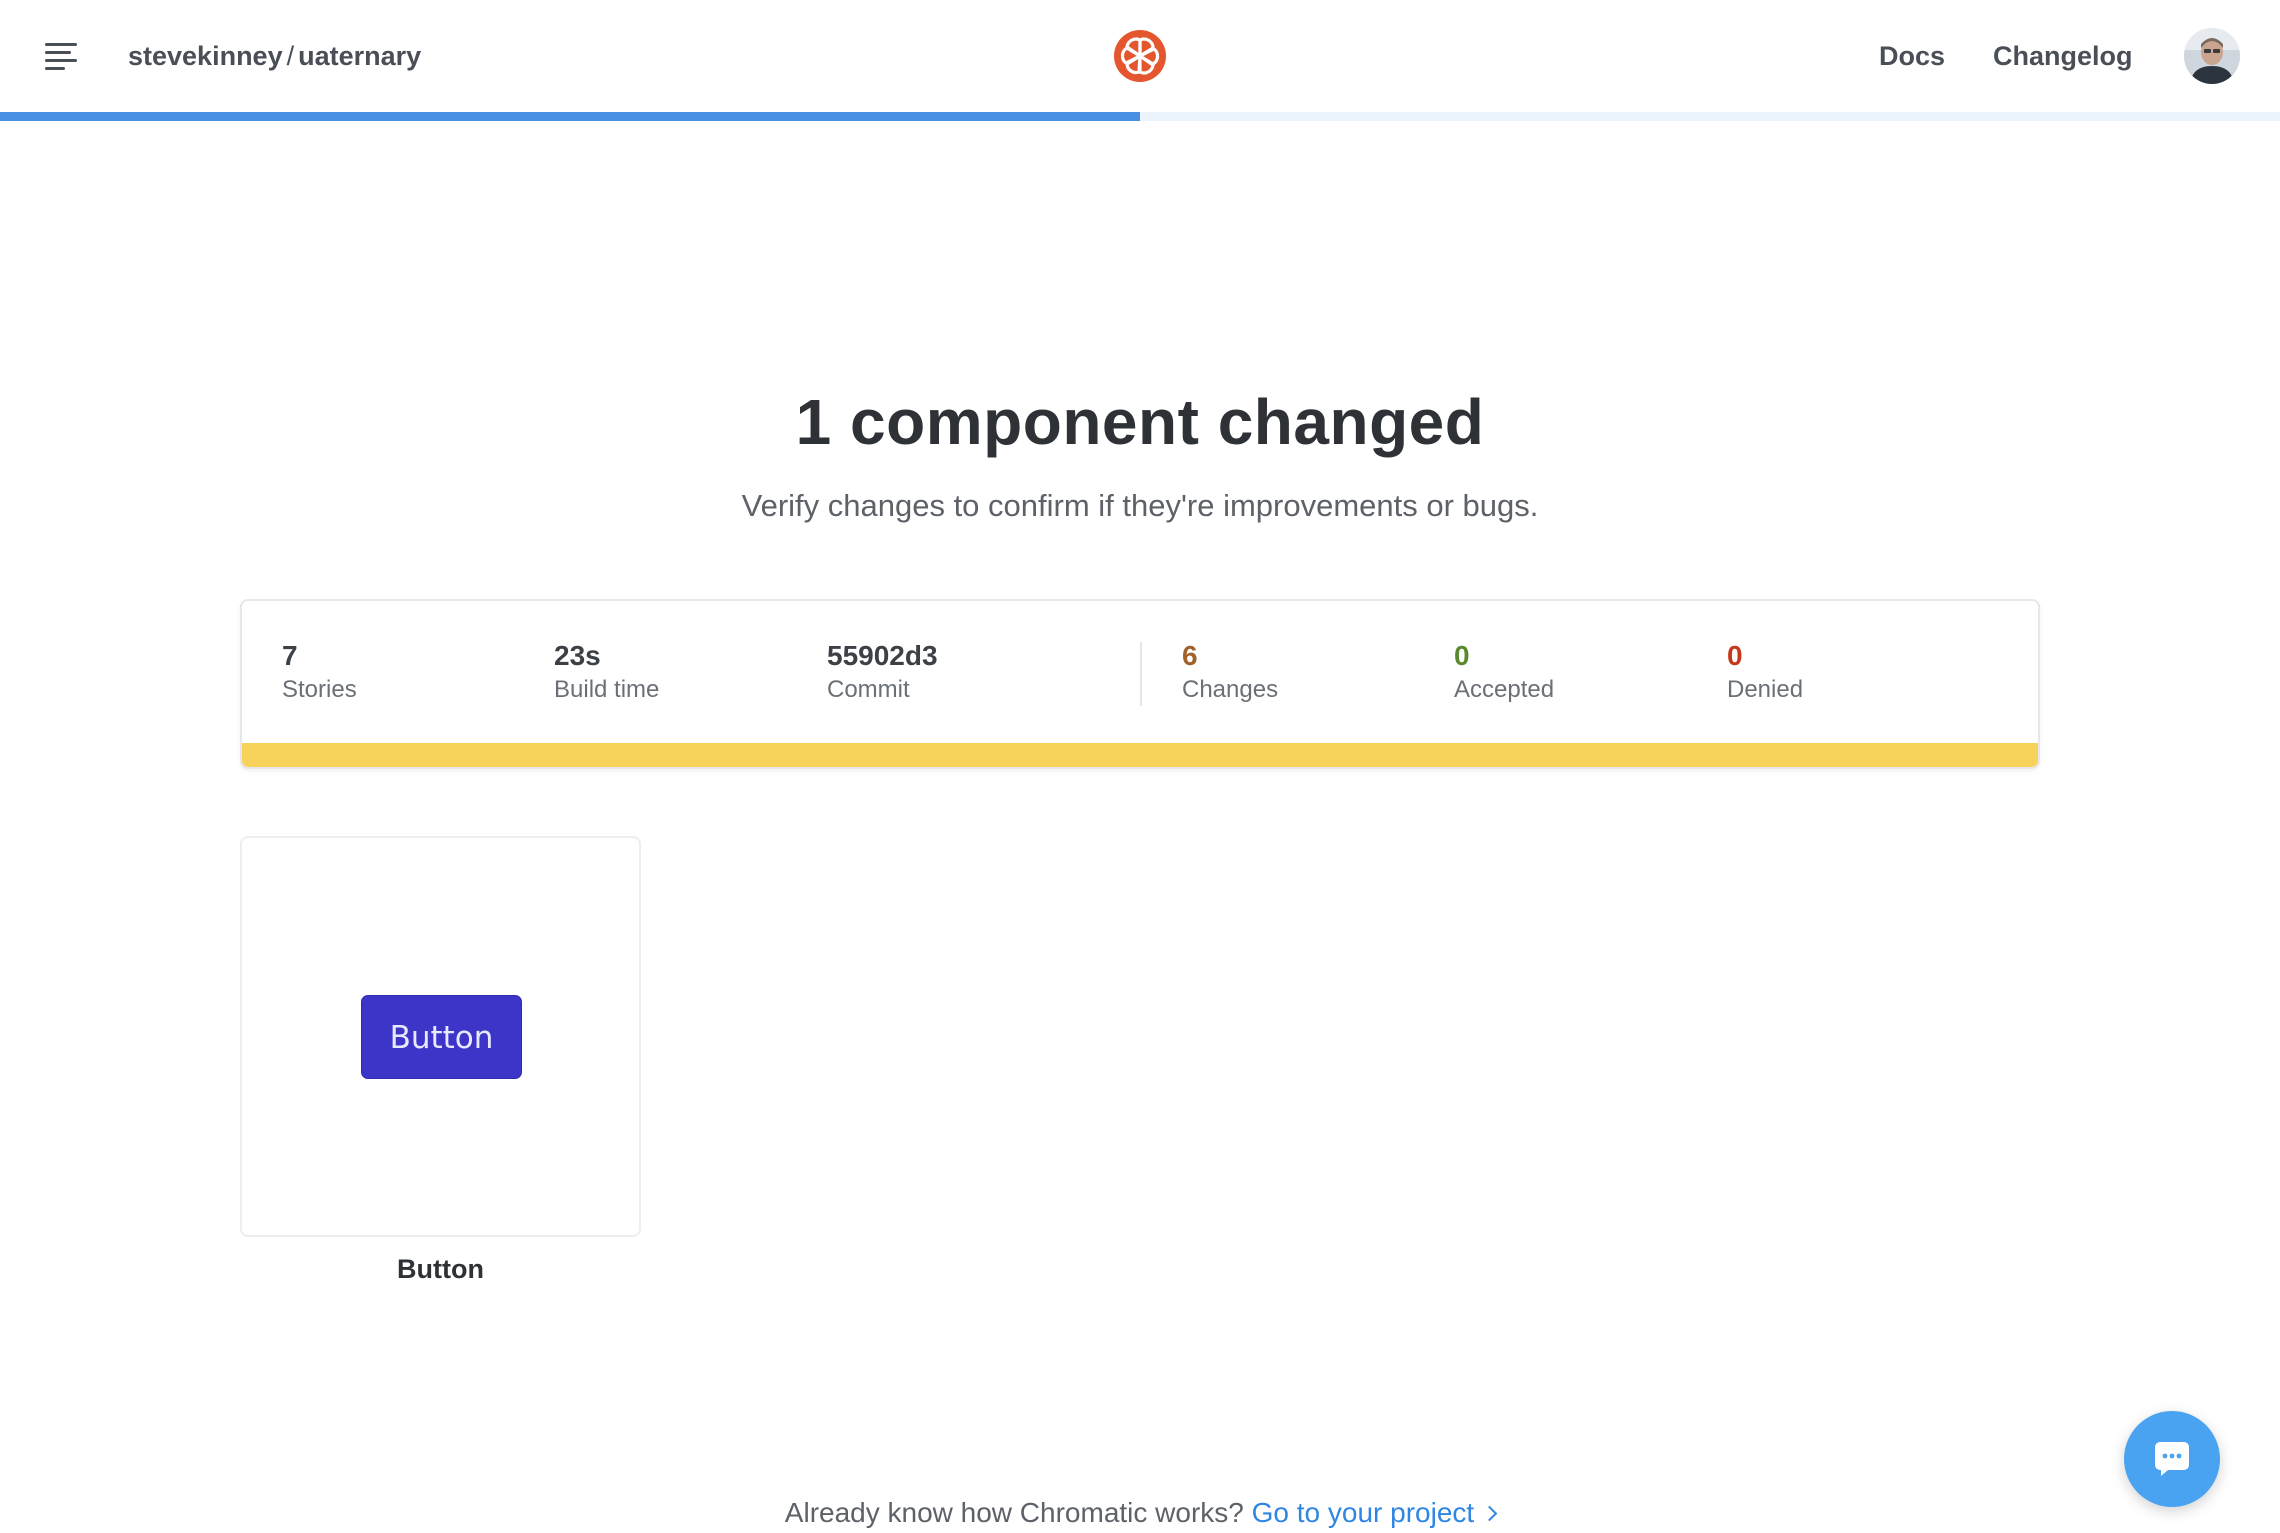  Describe the element at coordinates (319, 689) in the screenshot. I see `stat-stories-label: Stories` at that location.